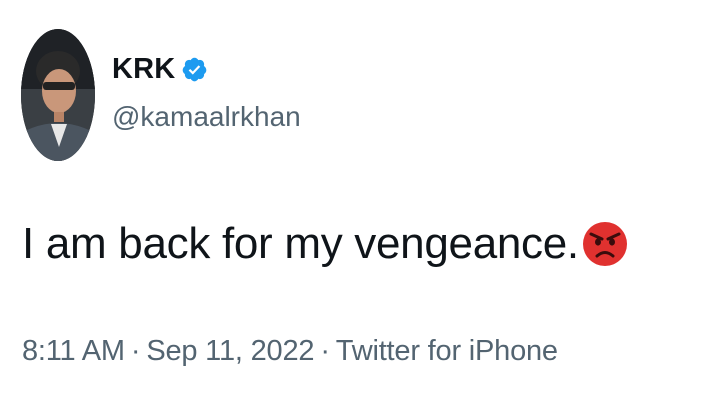 The width and height of the screenshot is (723, 413). I want to click on tweet-date: Sep 11, 2022, so click(230, 351).